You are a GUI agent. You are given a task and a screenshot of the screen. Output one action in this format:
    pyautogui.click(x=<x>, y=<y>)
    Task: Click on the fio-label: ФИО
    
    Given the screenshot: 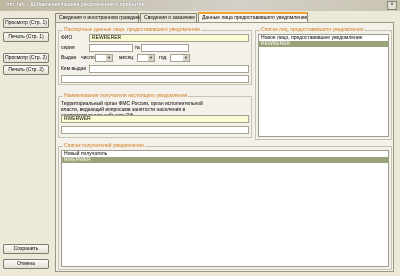 What is the action you would take?
    pyautogui.click(x=67, y=38)
    